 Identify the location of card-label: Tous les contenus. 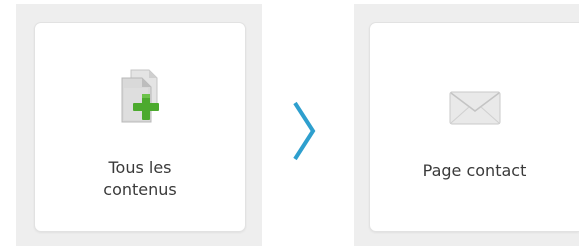
(140, 178).